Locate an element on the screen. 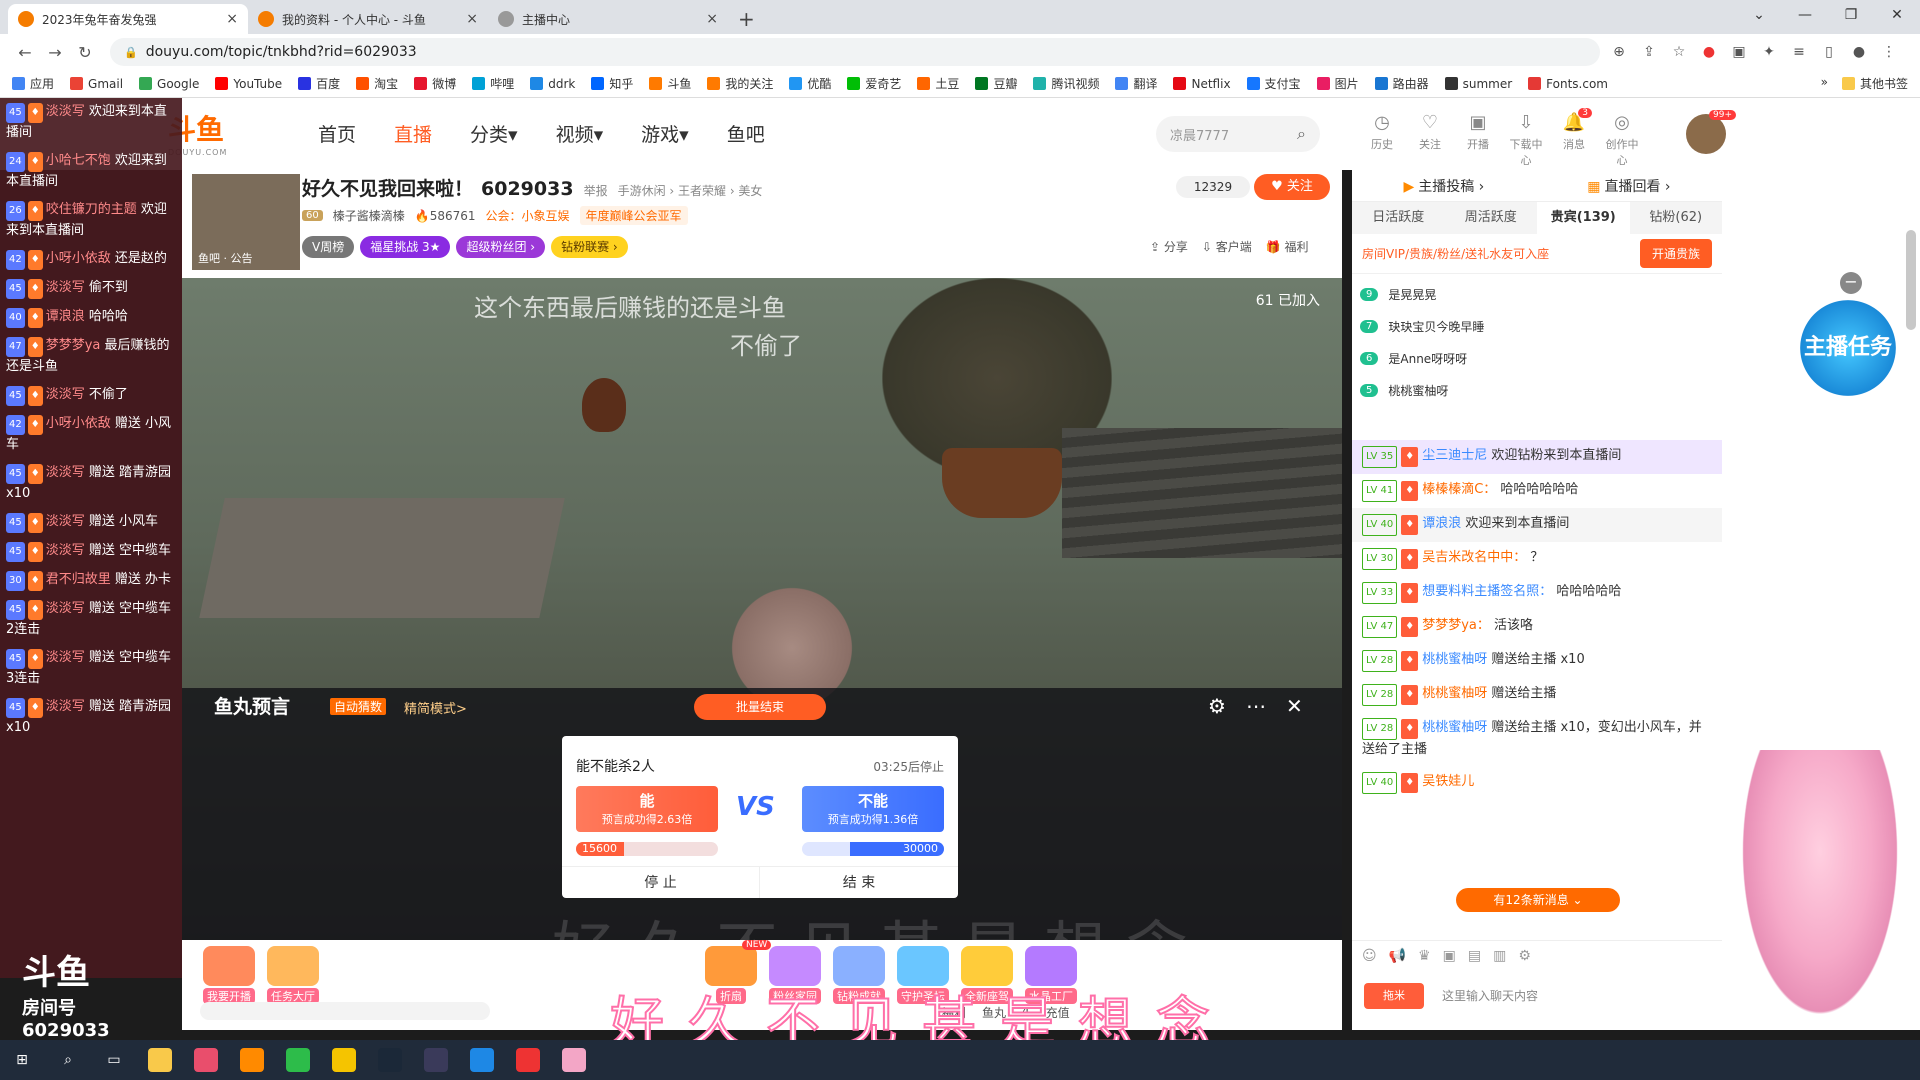 The height and width of the screenshot is (1080, 1920). share-icon: ⇪ is located at coordinates (1649, 52).